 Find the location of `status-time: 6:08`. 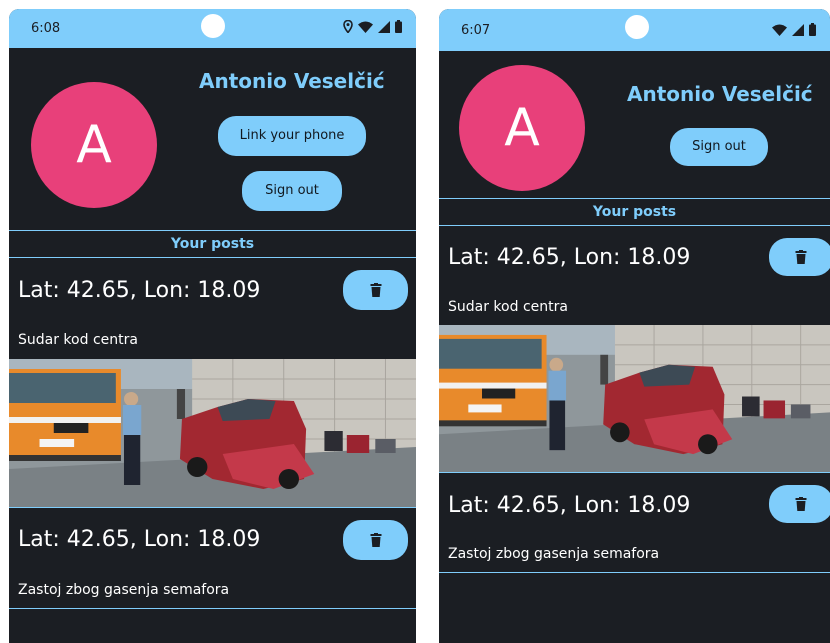

status-time: 6:08 is located at coordinates (46, 28).